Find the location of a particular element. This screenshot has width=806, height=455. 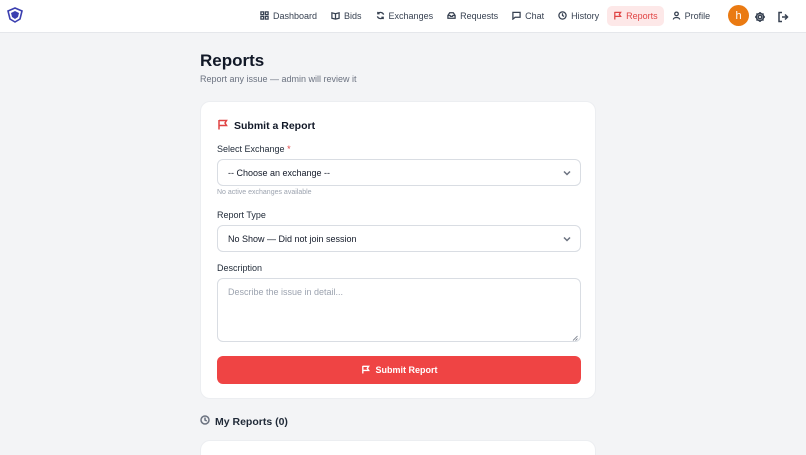

required-mark: * is located at coordinates (289, 149).